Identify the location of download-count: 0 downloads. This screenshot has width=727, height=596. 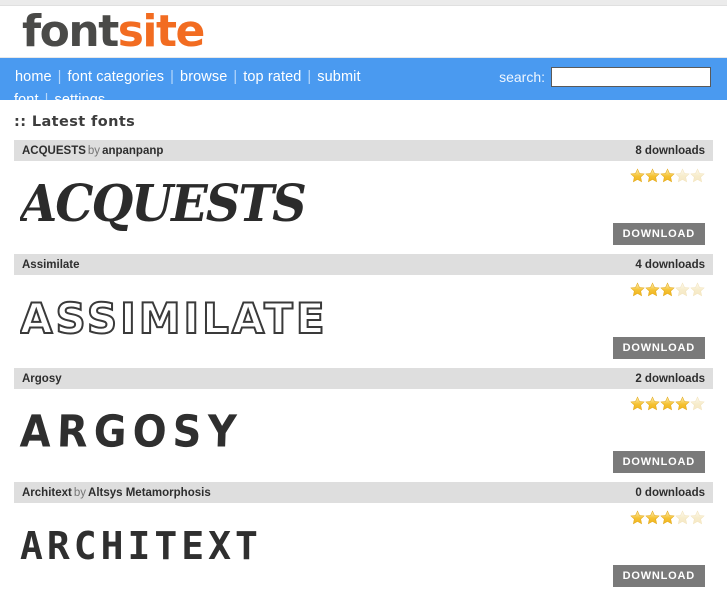
(670, 492).